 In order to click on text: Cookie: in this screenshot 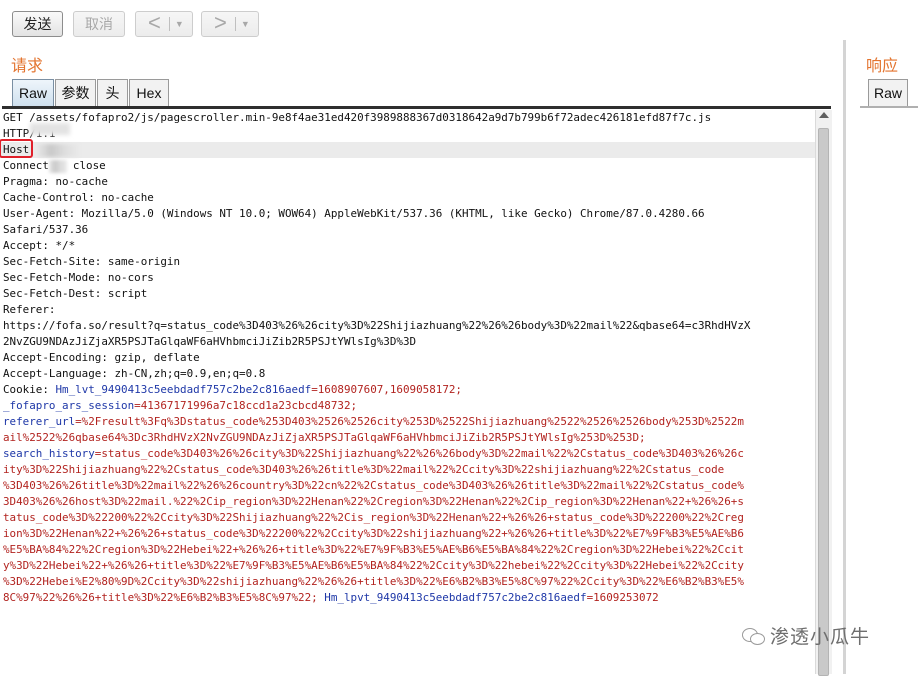, I will do `click(29, 389)`.